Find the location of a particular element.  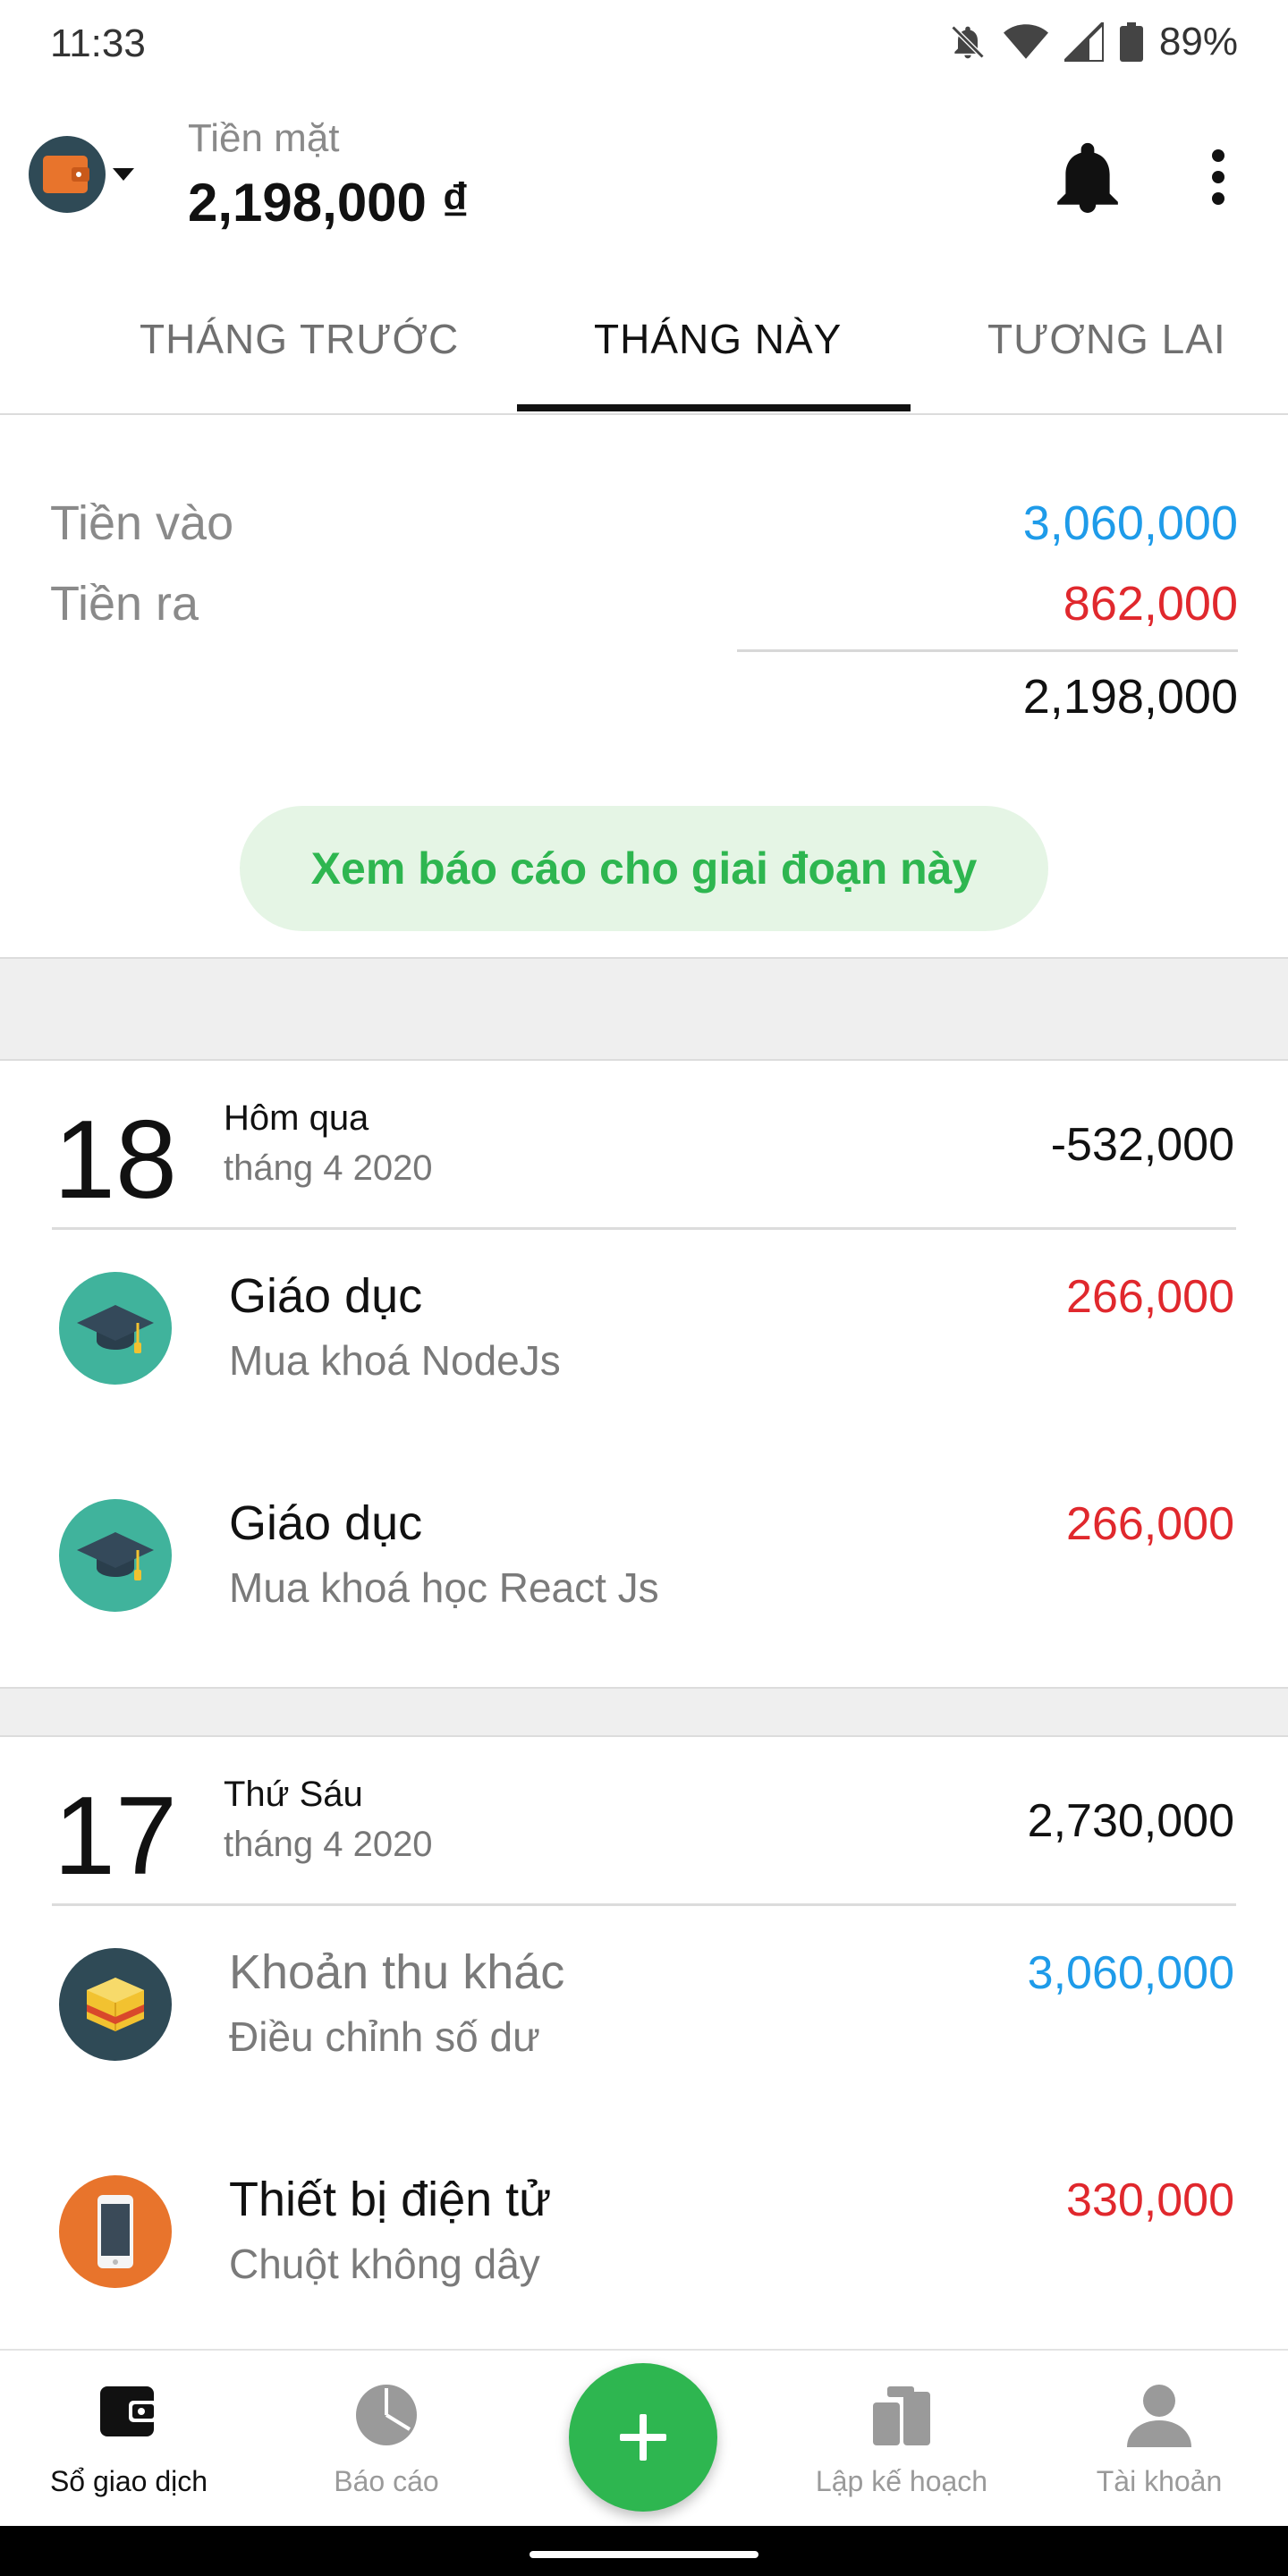

nav-account: Tài khoản is located at coordinates (1159, 2439).